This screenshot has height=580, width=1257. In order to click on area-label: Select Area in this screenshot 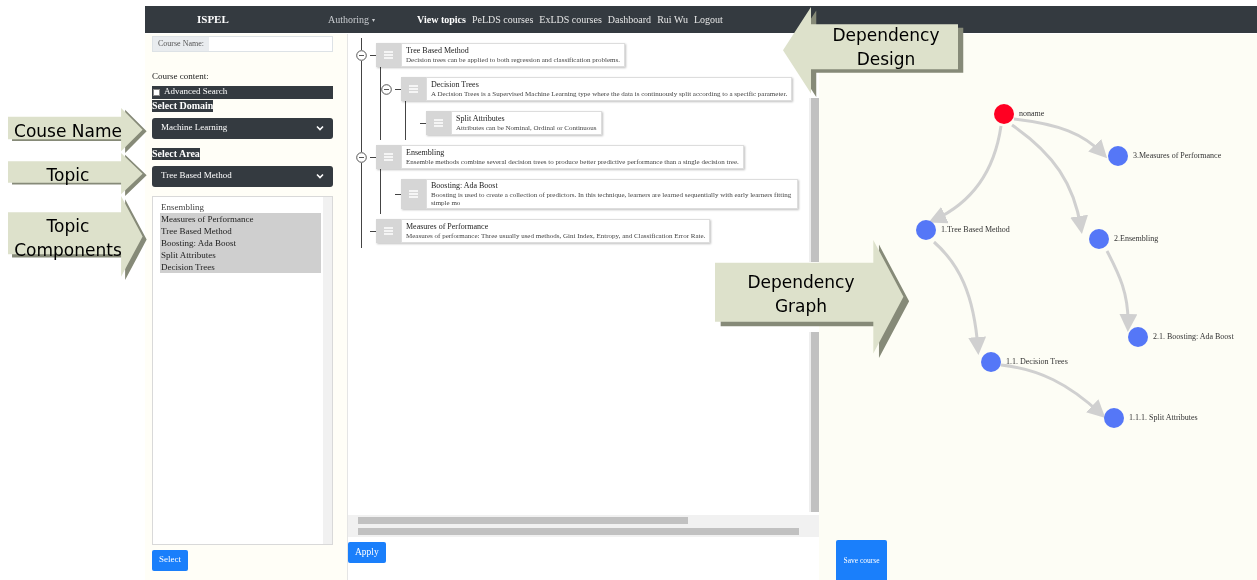, I will do `click(176, 153)`.